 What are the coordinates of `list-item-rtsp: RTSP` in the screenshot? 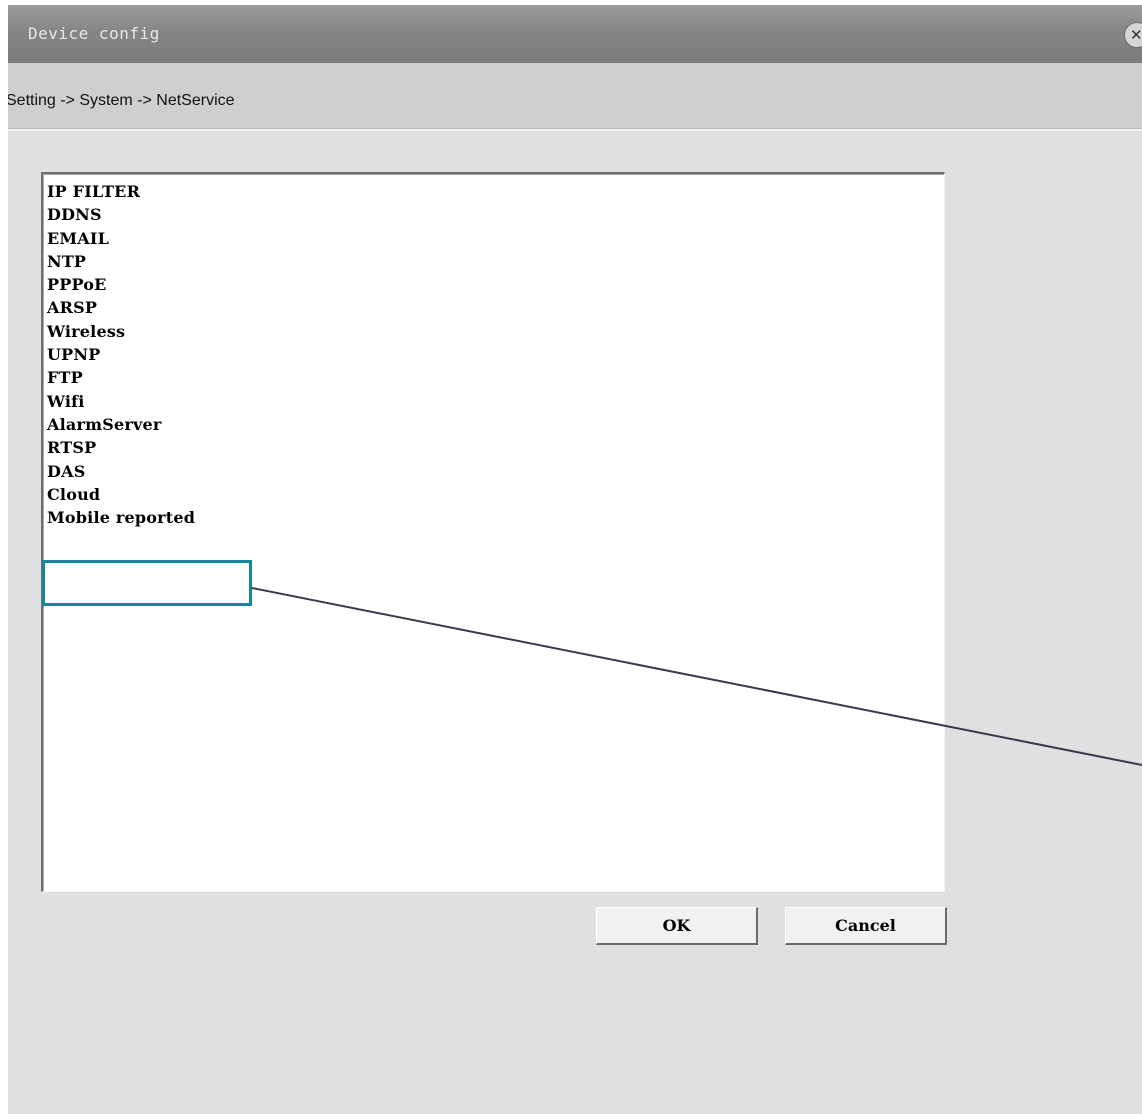 It's located at (121, 447).